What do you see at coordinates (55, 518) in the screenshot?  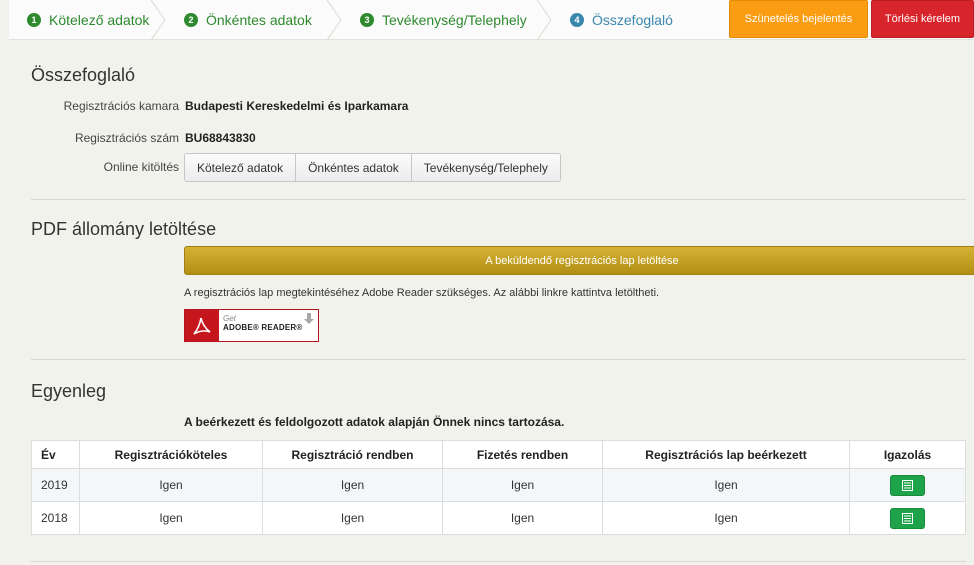 I see `cell-year: 2018` at bounding box center [55, 518].